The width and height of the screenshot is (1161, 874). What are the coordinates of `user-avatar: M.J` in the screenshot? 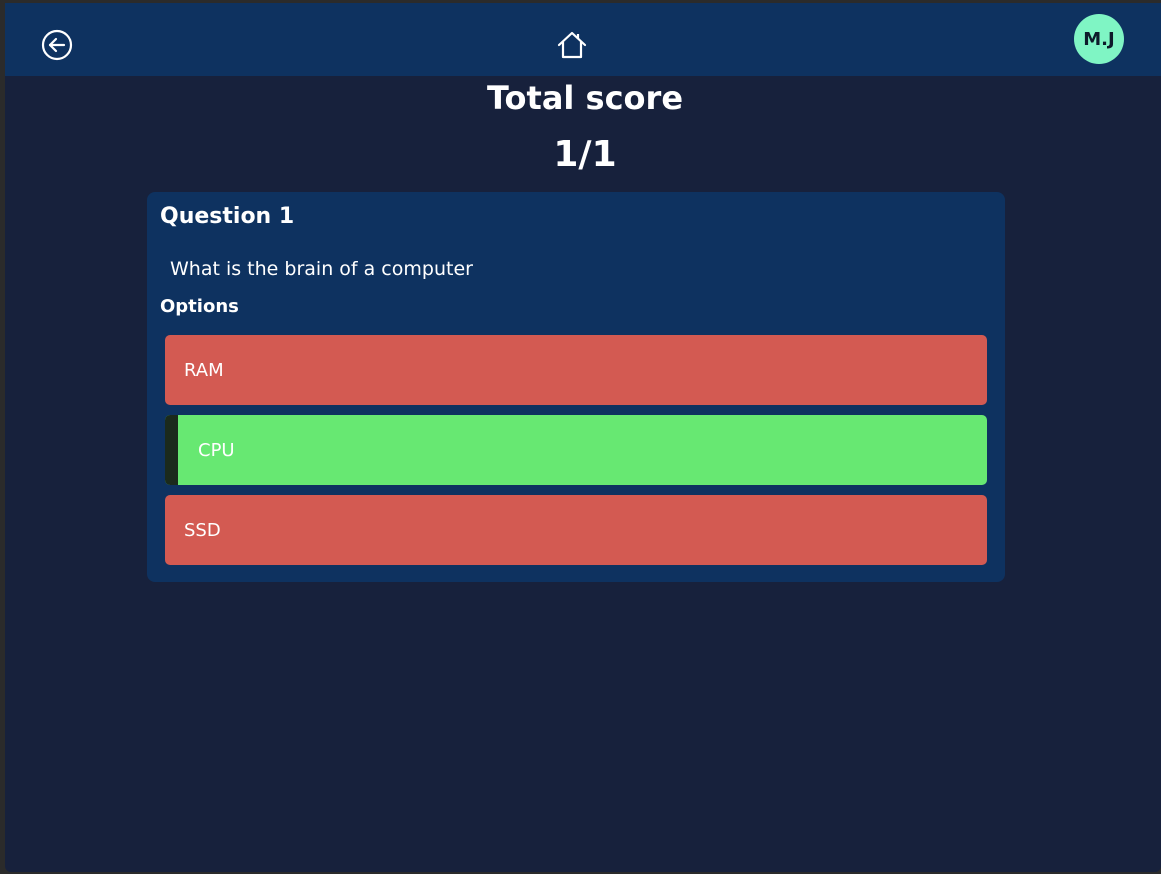 It's located at (1099, 39).